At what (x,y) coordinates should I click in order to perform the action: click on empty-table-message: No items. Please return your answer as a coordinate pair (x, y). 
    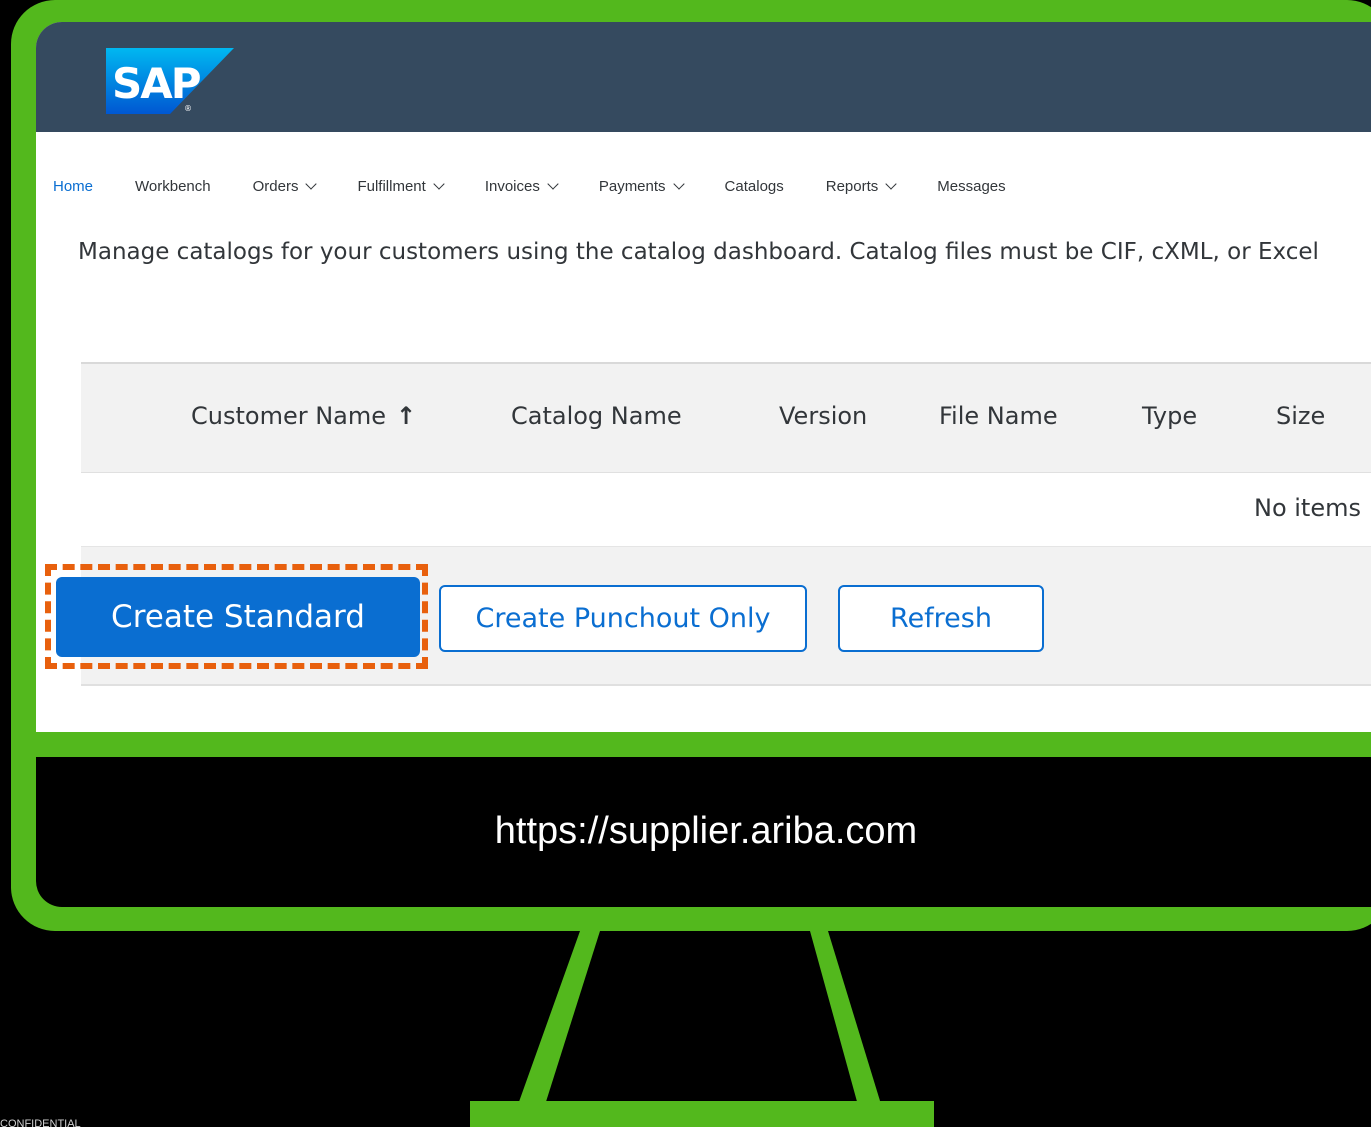
    Looking at the image, I should click on (1307, 508).